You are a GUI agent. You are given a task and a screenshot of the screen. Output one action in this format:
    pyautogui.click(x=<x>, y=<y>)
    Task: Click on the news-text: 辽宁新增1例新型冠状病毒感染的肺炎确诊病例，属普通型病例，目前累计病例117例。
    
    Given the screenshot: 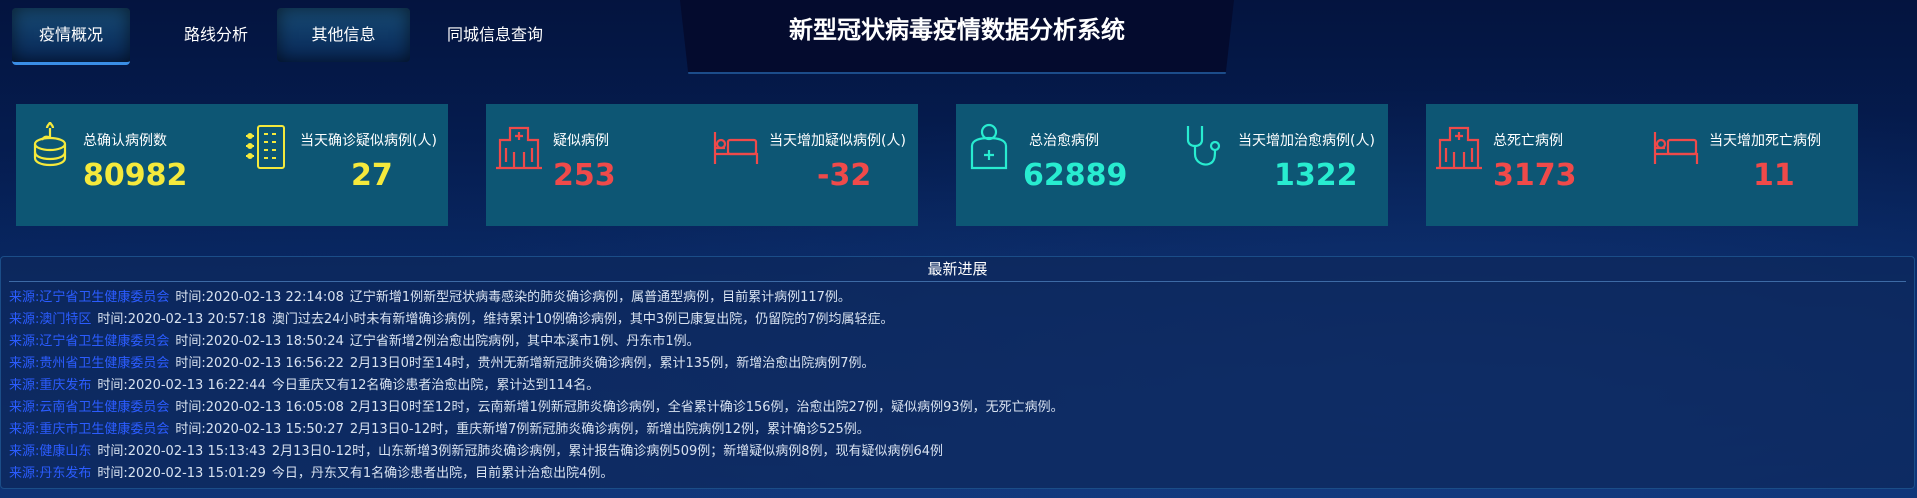 What is the action you would take?
    pyautogui.click(x=600, y=297)
    